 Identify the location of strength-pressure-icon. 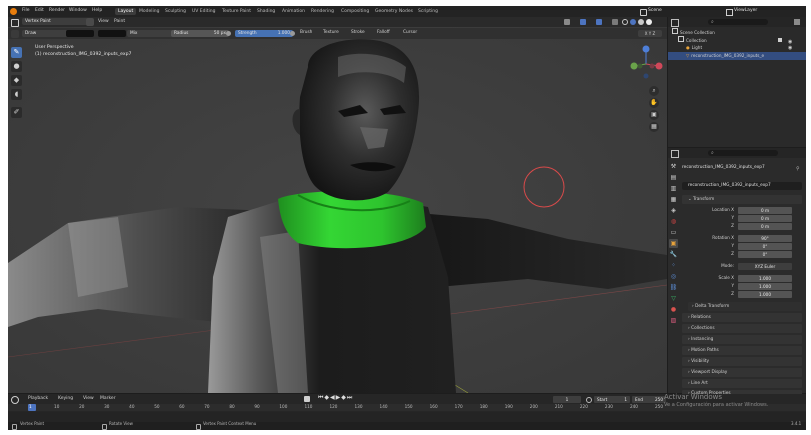
(292, 33).